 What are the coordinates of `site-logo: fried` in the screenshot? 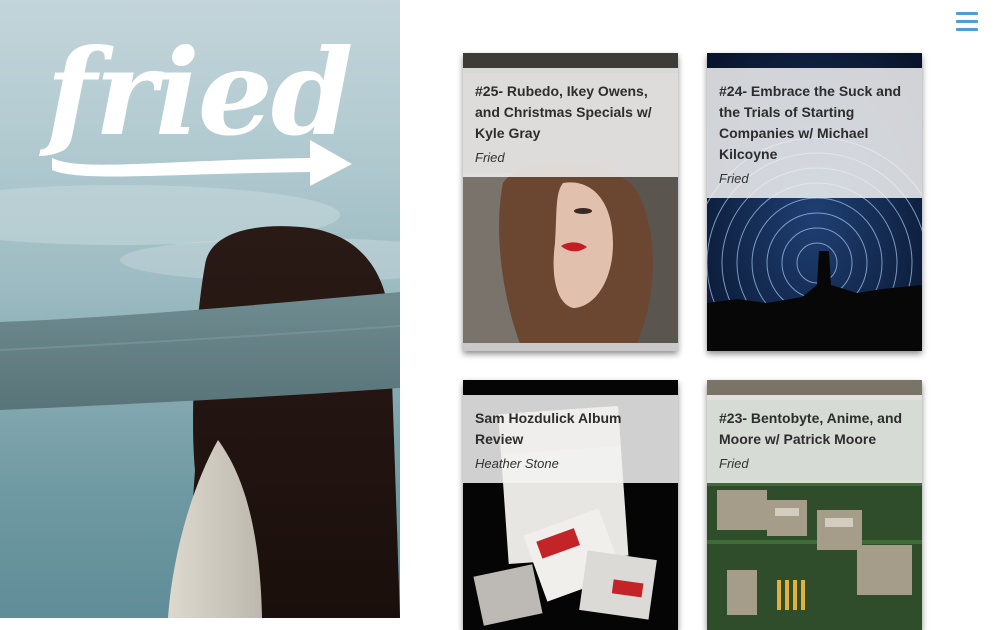 It's located at (200, 117).